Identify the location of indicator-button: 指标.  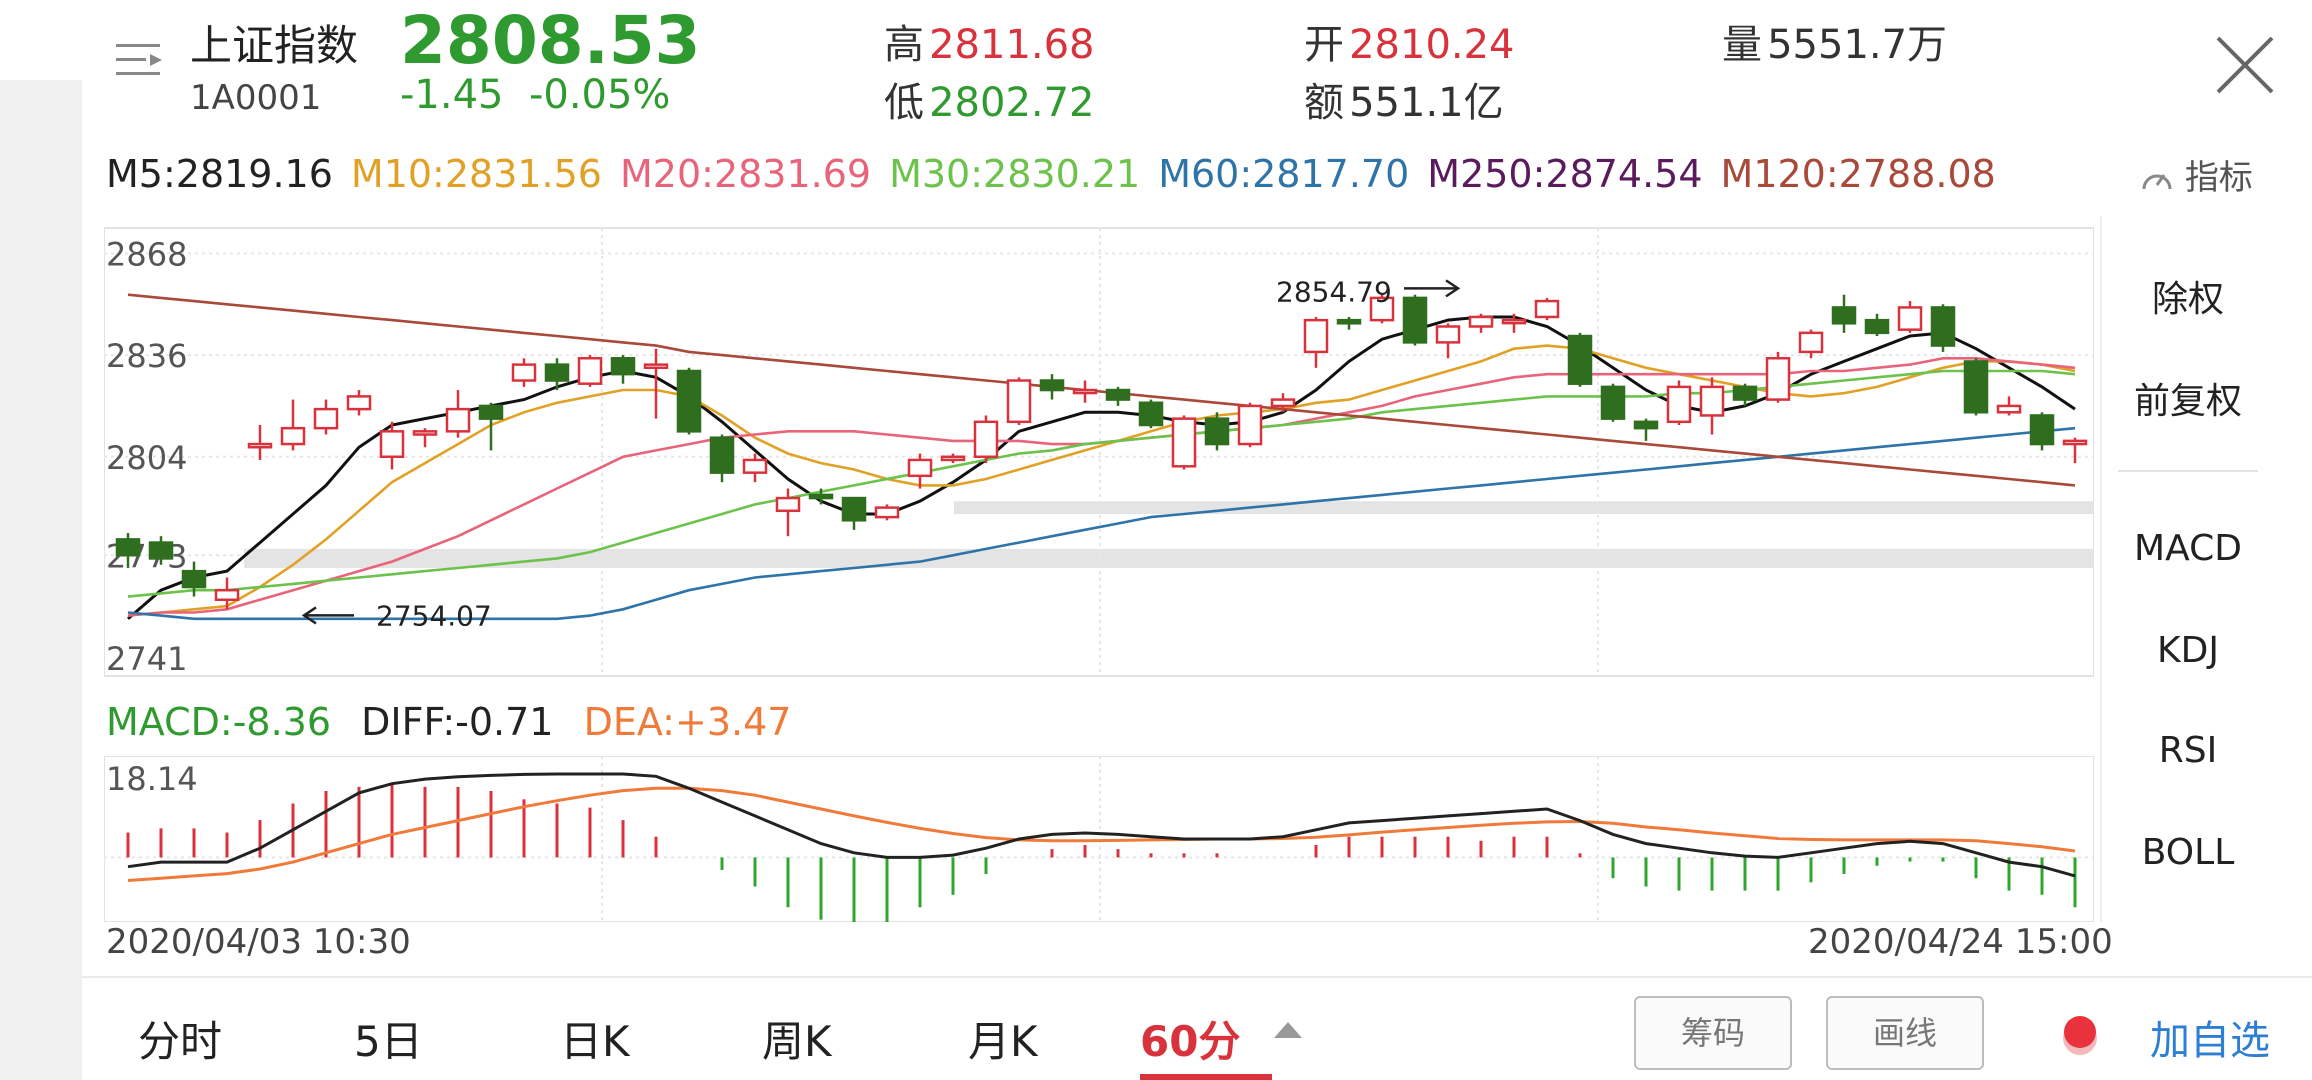
(2196, 174).